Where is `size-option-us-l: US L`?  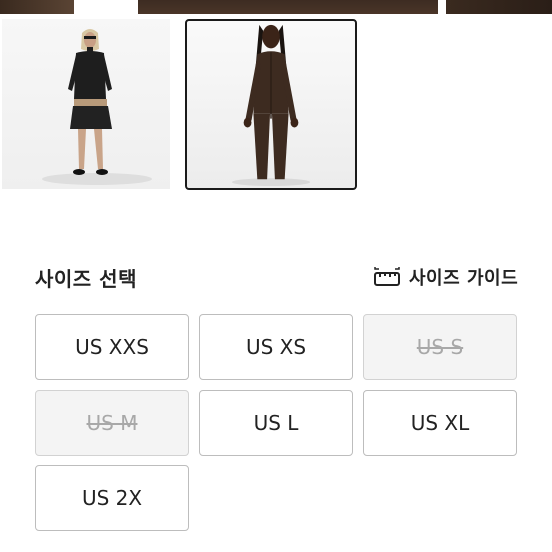 size-option-us-l: US L is located at coordinates (276, 423).